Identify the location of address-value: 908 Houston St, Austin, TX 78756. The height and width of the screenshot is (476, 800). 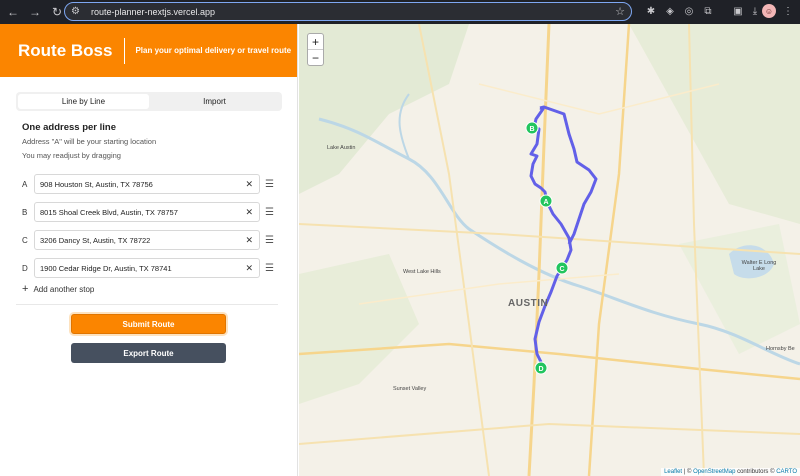
(96, 184).